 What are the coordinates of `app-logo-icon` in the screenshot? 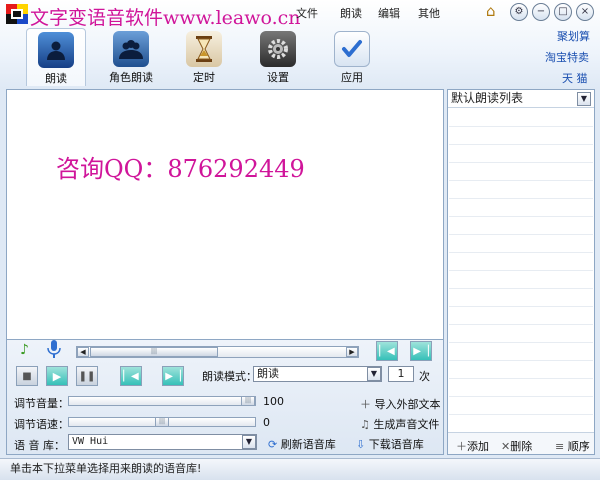 It's located at (17, 14).